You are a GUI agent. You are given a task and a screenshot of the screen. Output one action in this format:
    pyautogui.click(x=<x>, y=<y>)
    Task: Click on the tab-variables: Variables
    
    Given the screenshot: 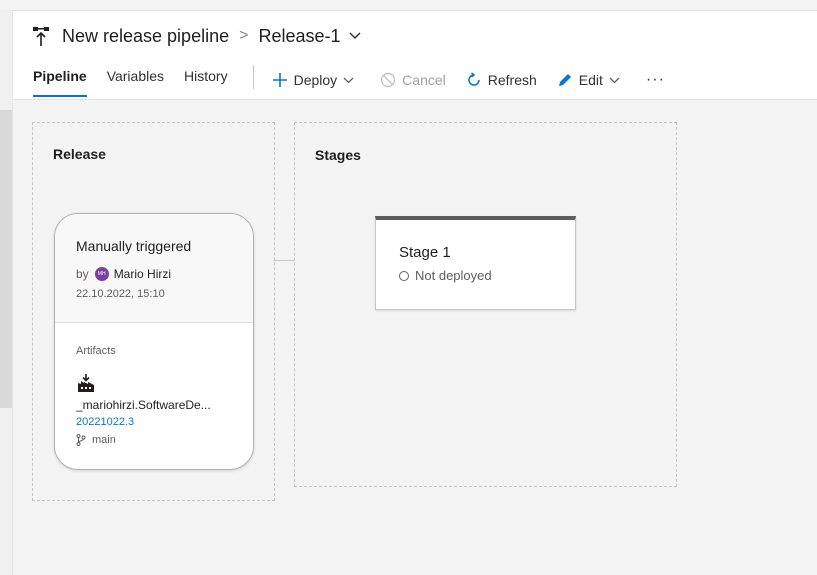 What is the action you would take?
    pyautogui.click(x=135, y=80)
    